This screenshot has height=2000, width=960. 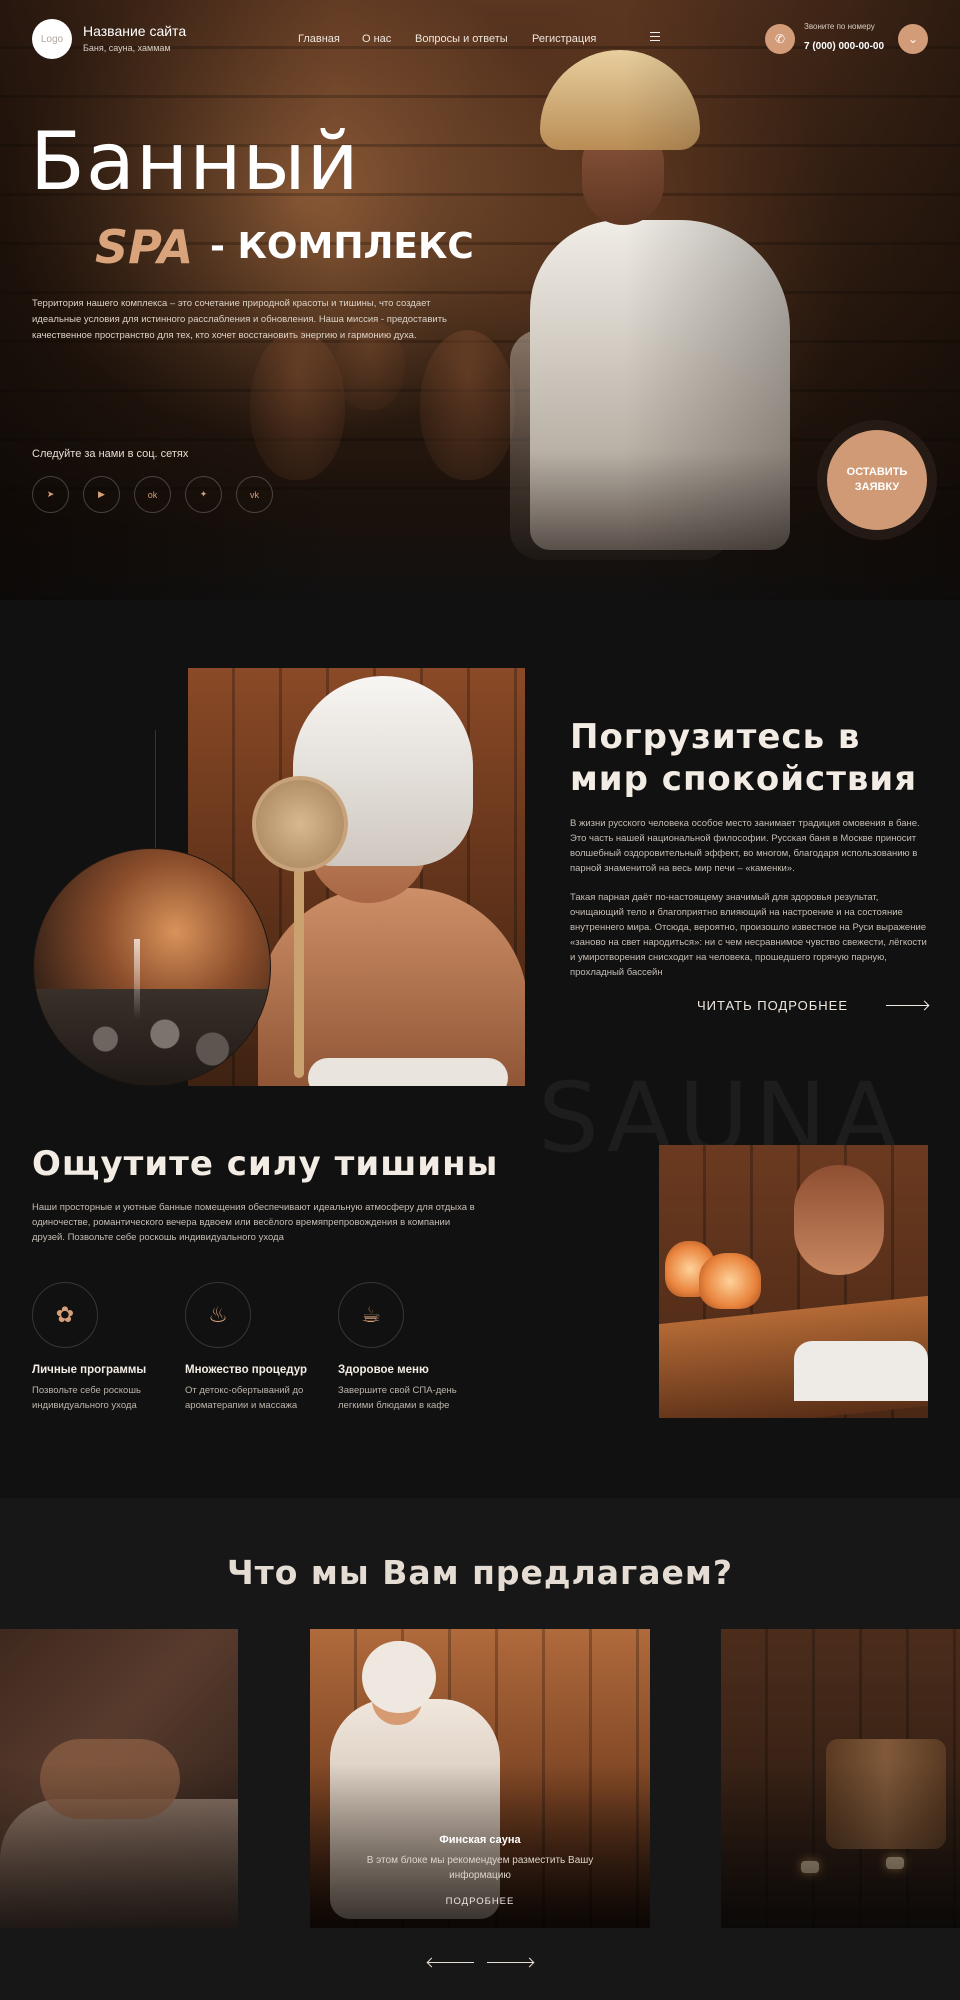 What do you see at coordinates (65, 1315) in the screenshot?
I see `spa-kit-icon: ✿` at bounding box center [65, 1315].